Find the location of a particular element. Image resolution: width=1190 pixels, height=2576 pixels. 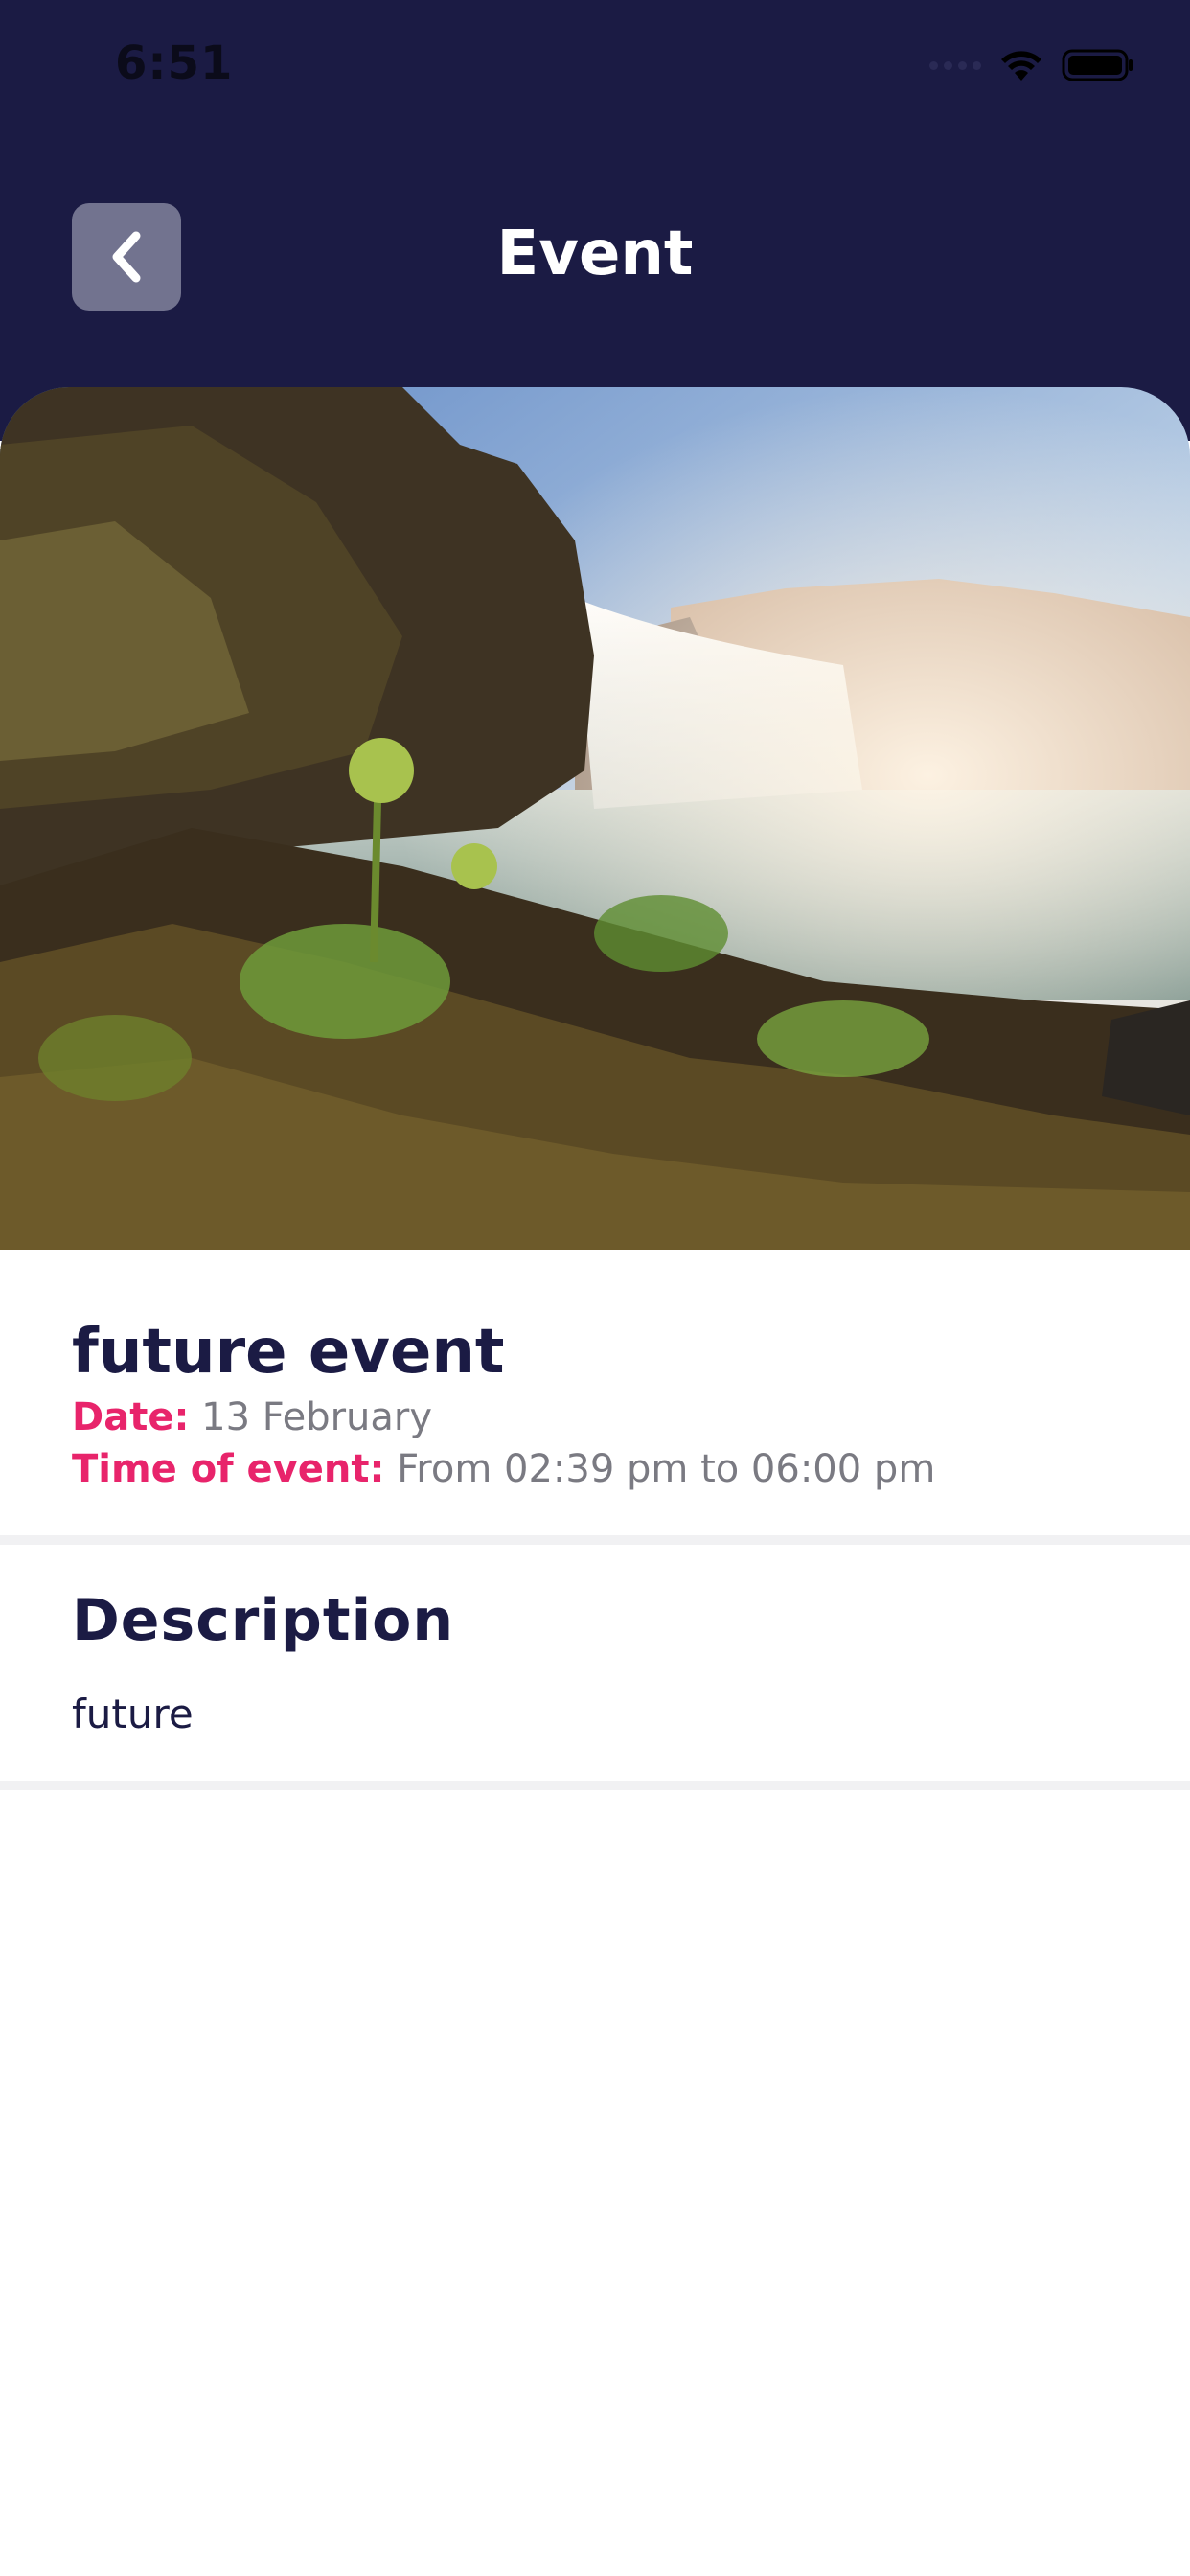

time-value: From 02:39 pm to 06:00 pm is located at coordinates (667, 1469).